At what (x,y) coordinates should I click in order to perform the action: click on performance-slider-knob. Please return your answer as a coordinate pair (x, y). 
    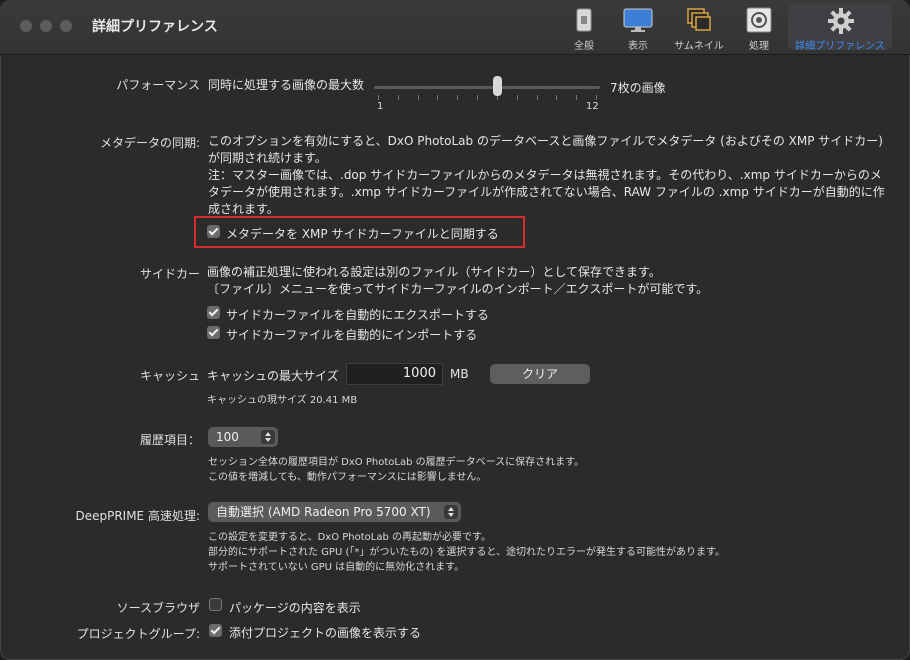
    Looking at the image, I should click on (497, 86).